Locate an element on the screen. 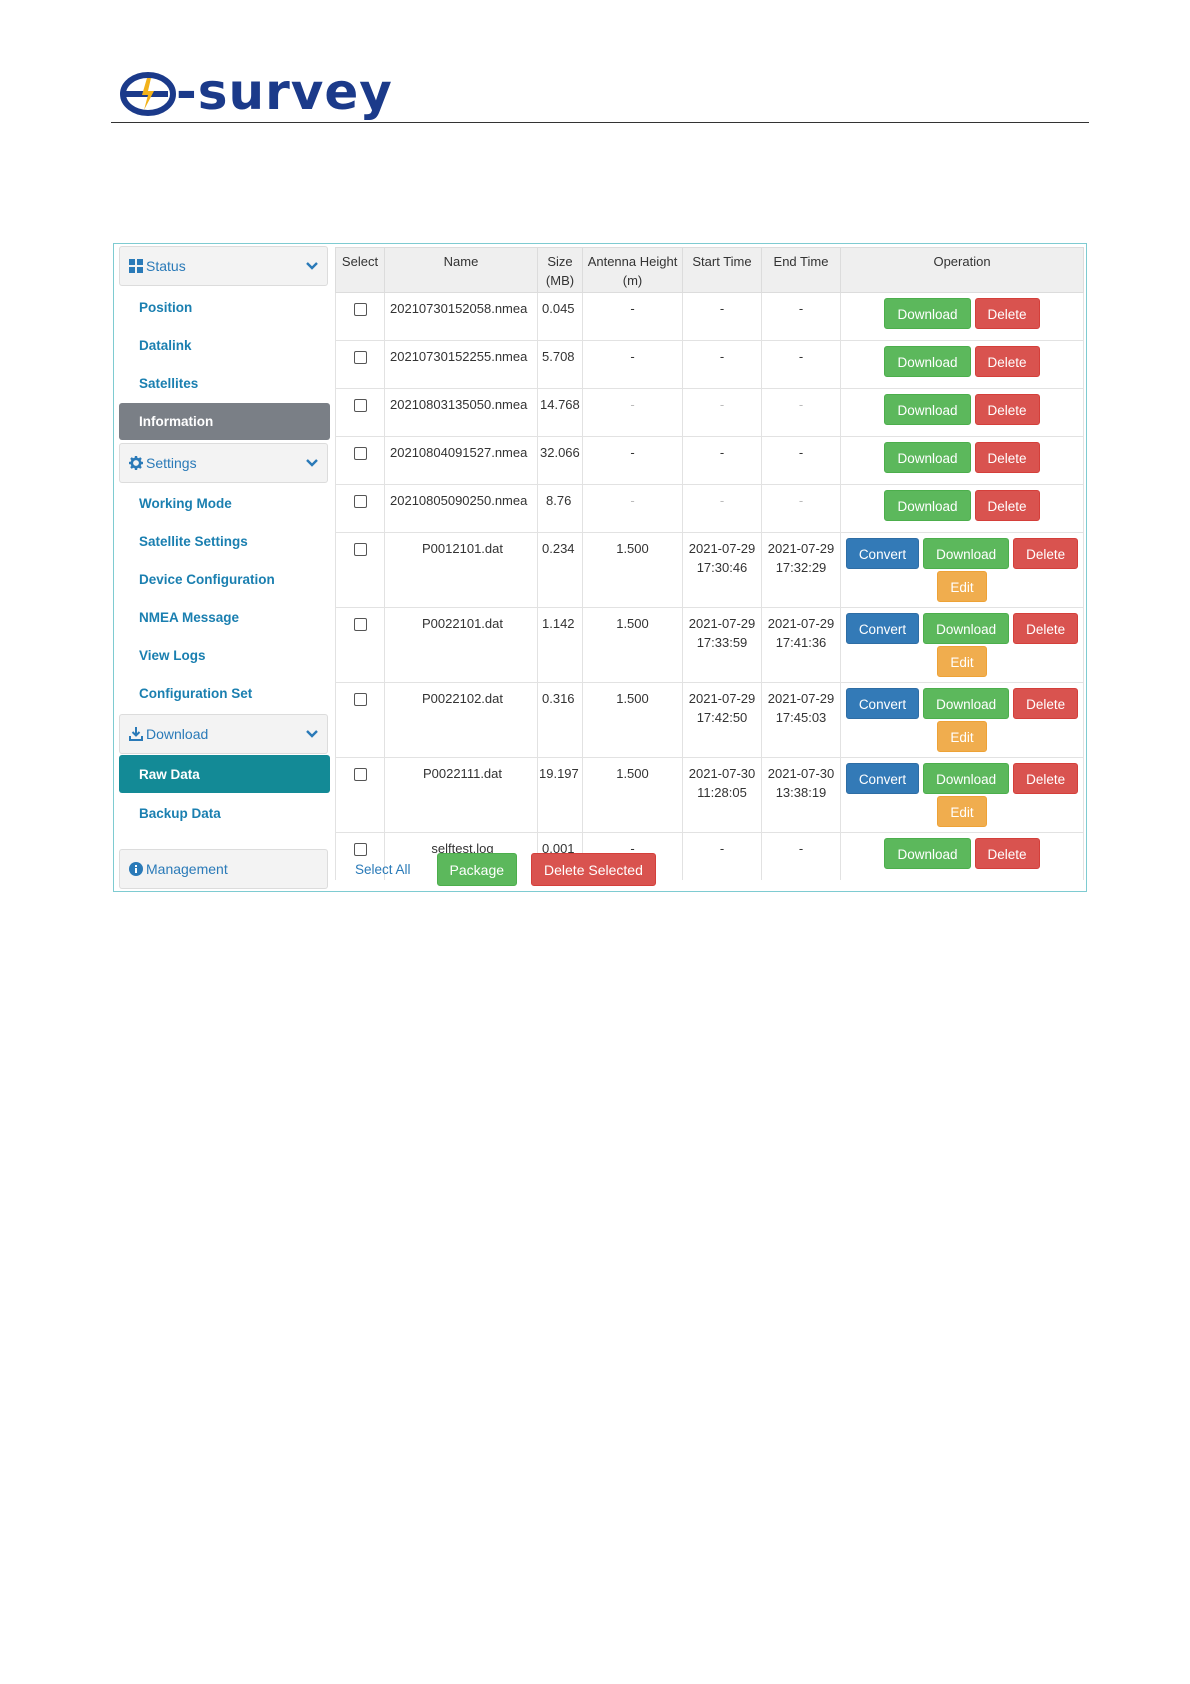 The height and width of the screenshot is (1684, 1190). file-name: 20210730152255.nmea is located at coordinates (461, 364).